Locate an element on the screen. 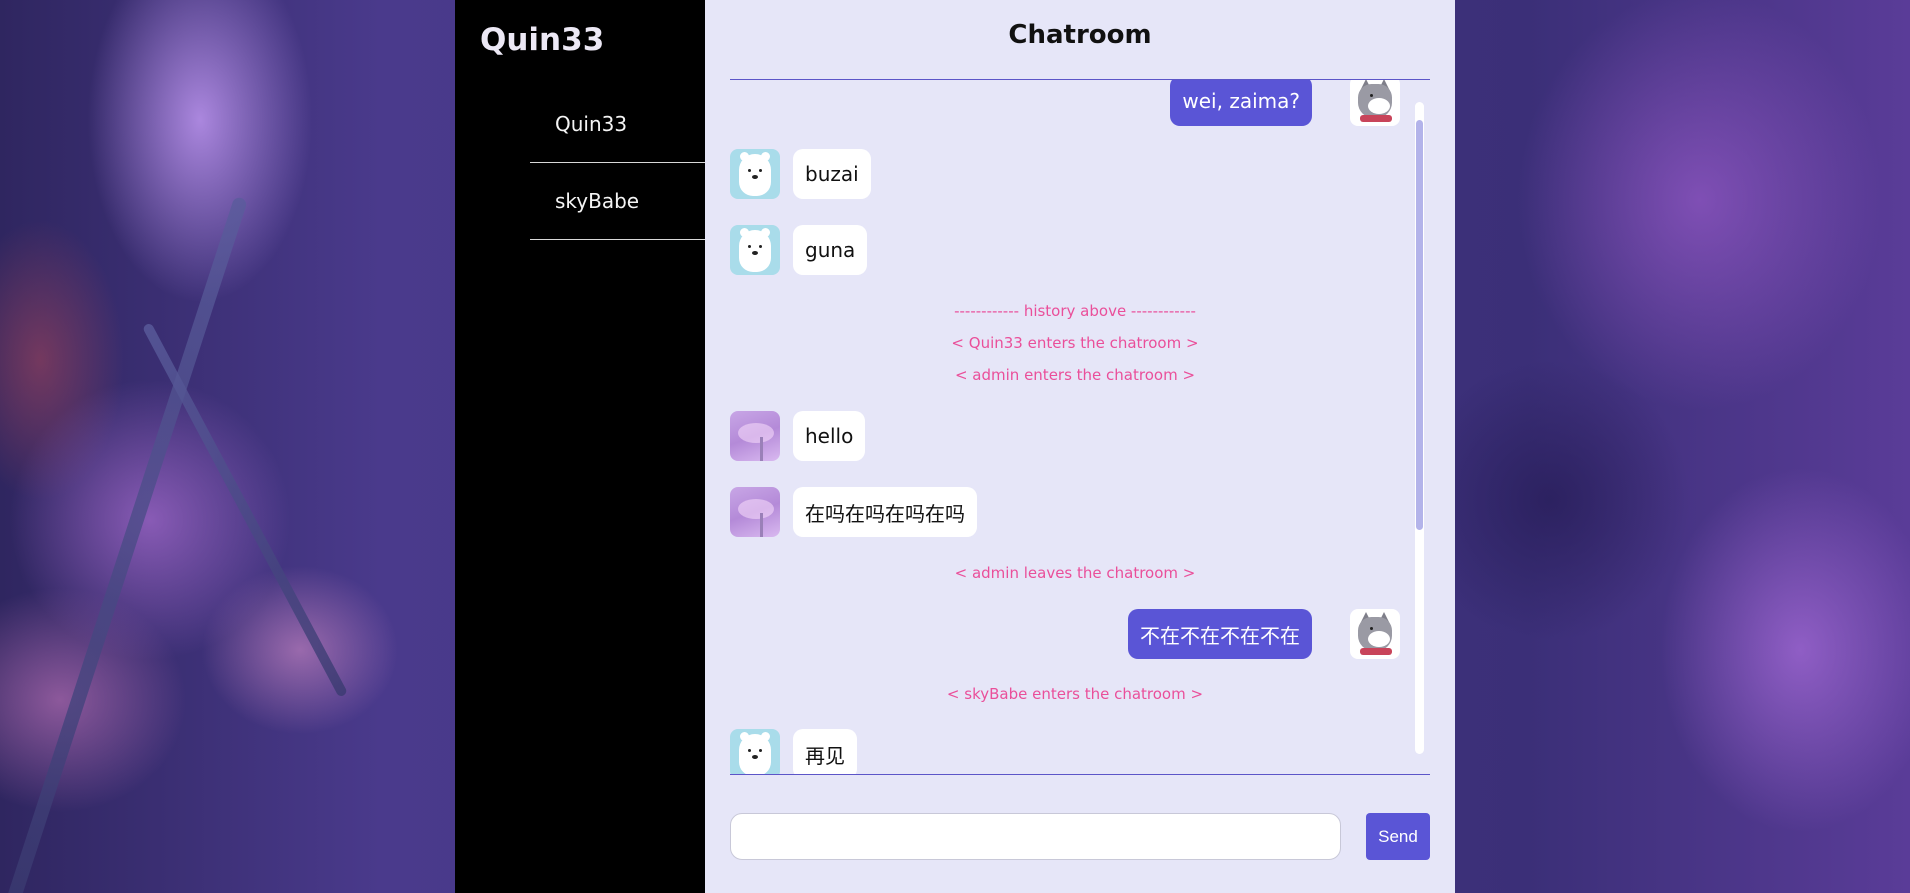 The image size is (1910, 893). message-row: wei, zaima? is located at coordinates (1065, 103).